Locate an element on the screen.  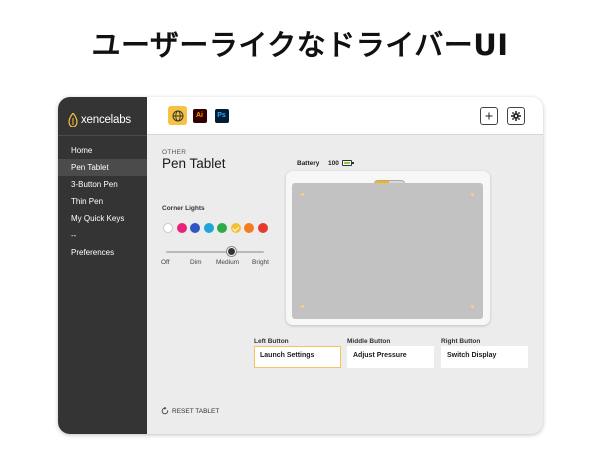
sidebar-item-my-quick-keys: My Quick Keys is located at coordinates (102, 218).